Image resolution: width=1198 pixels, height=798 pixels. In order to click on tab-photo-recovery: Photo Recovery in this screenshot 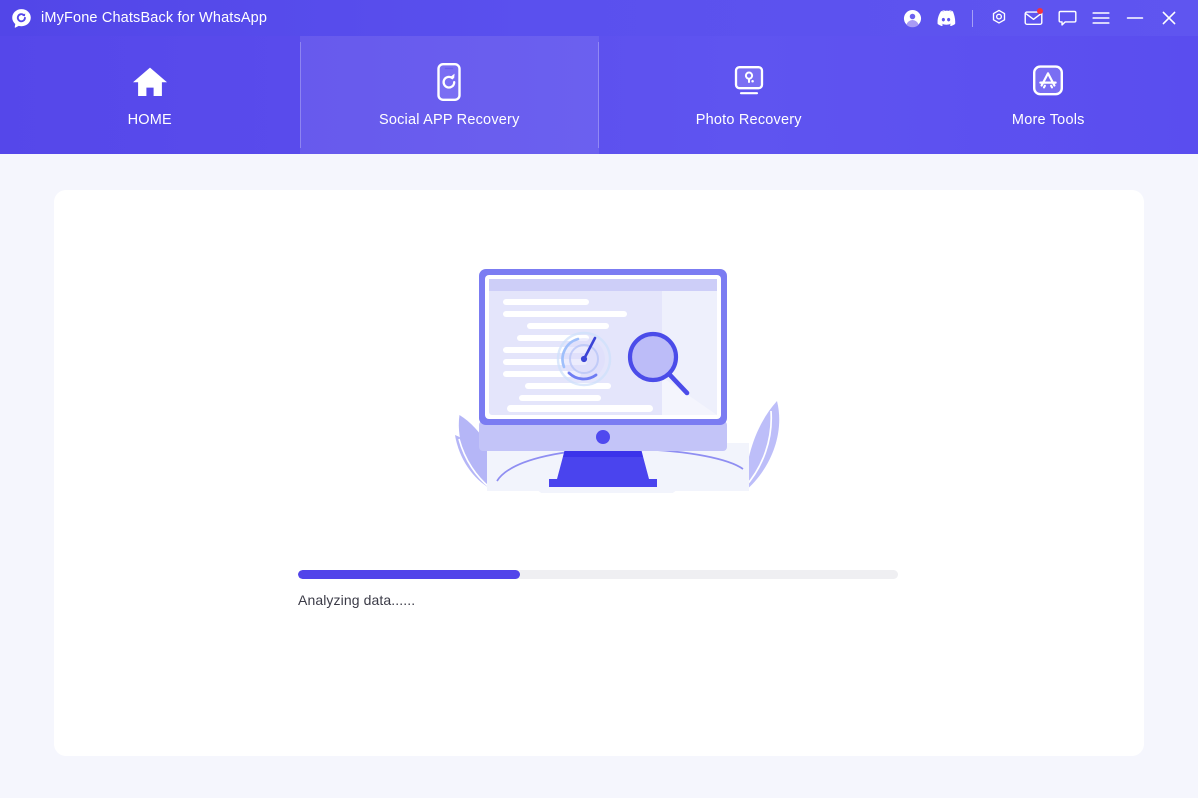, I will do `click(749, 95)`.